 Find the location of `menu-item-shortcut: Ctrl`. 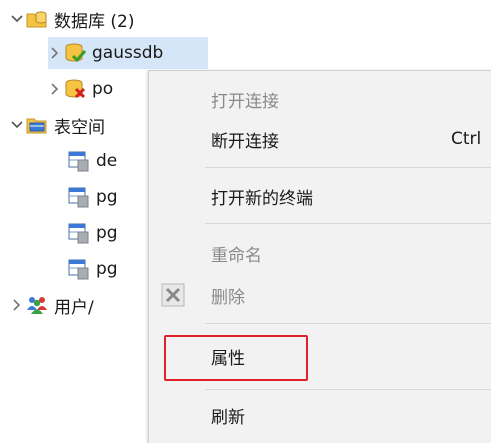

menu-item-shortcut: Ctrl is located at coordinates (466, 139).